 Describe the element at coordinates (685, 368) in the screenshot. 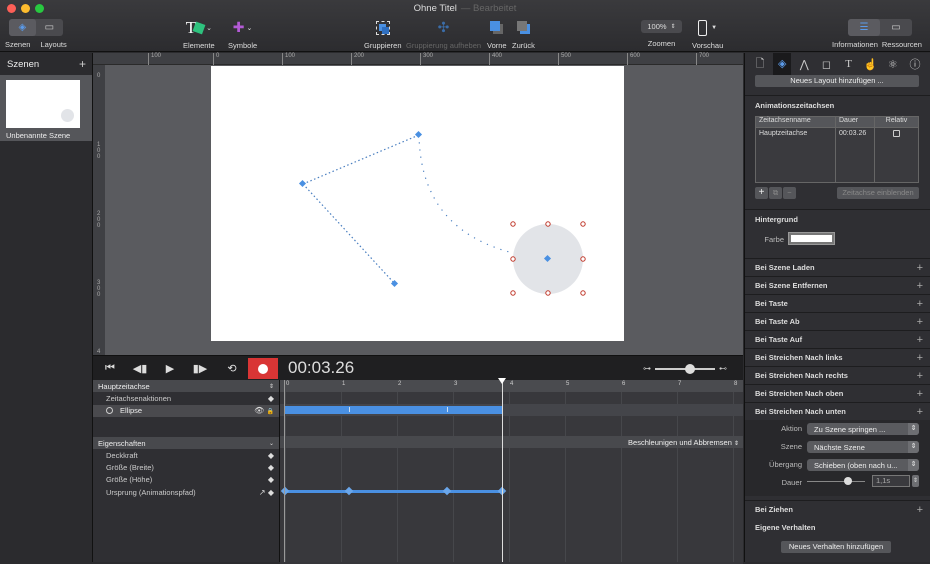

I see `timeline-zoom-slider` at that location.